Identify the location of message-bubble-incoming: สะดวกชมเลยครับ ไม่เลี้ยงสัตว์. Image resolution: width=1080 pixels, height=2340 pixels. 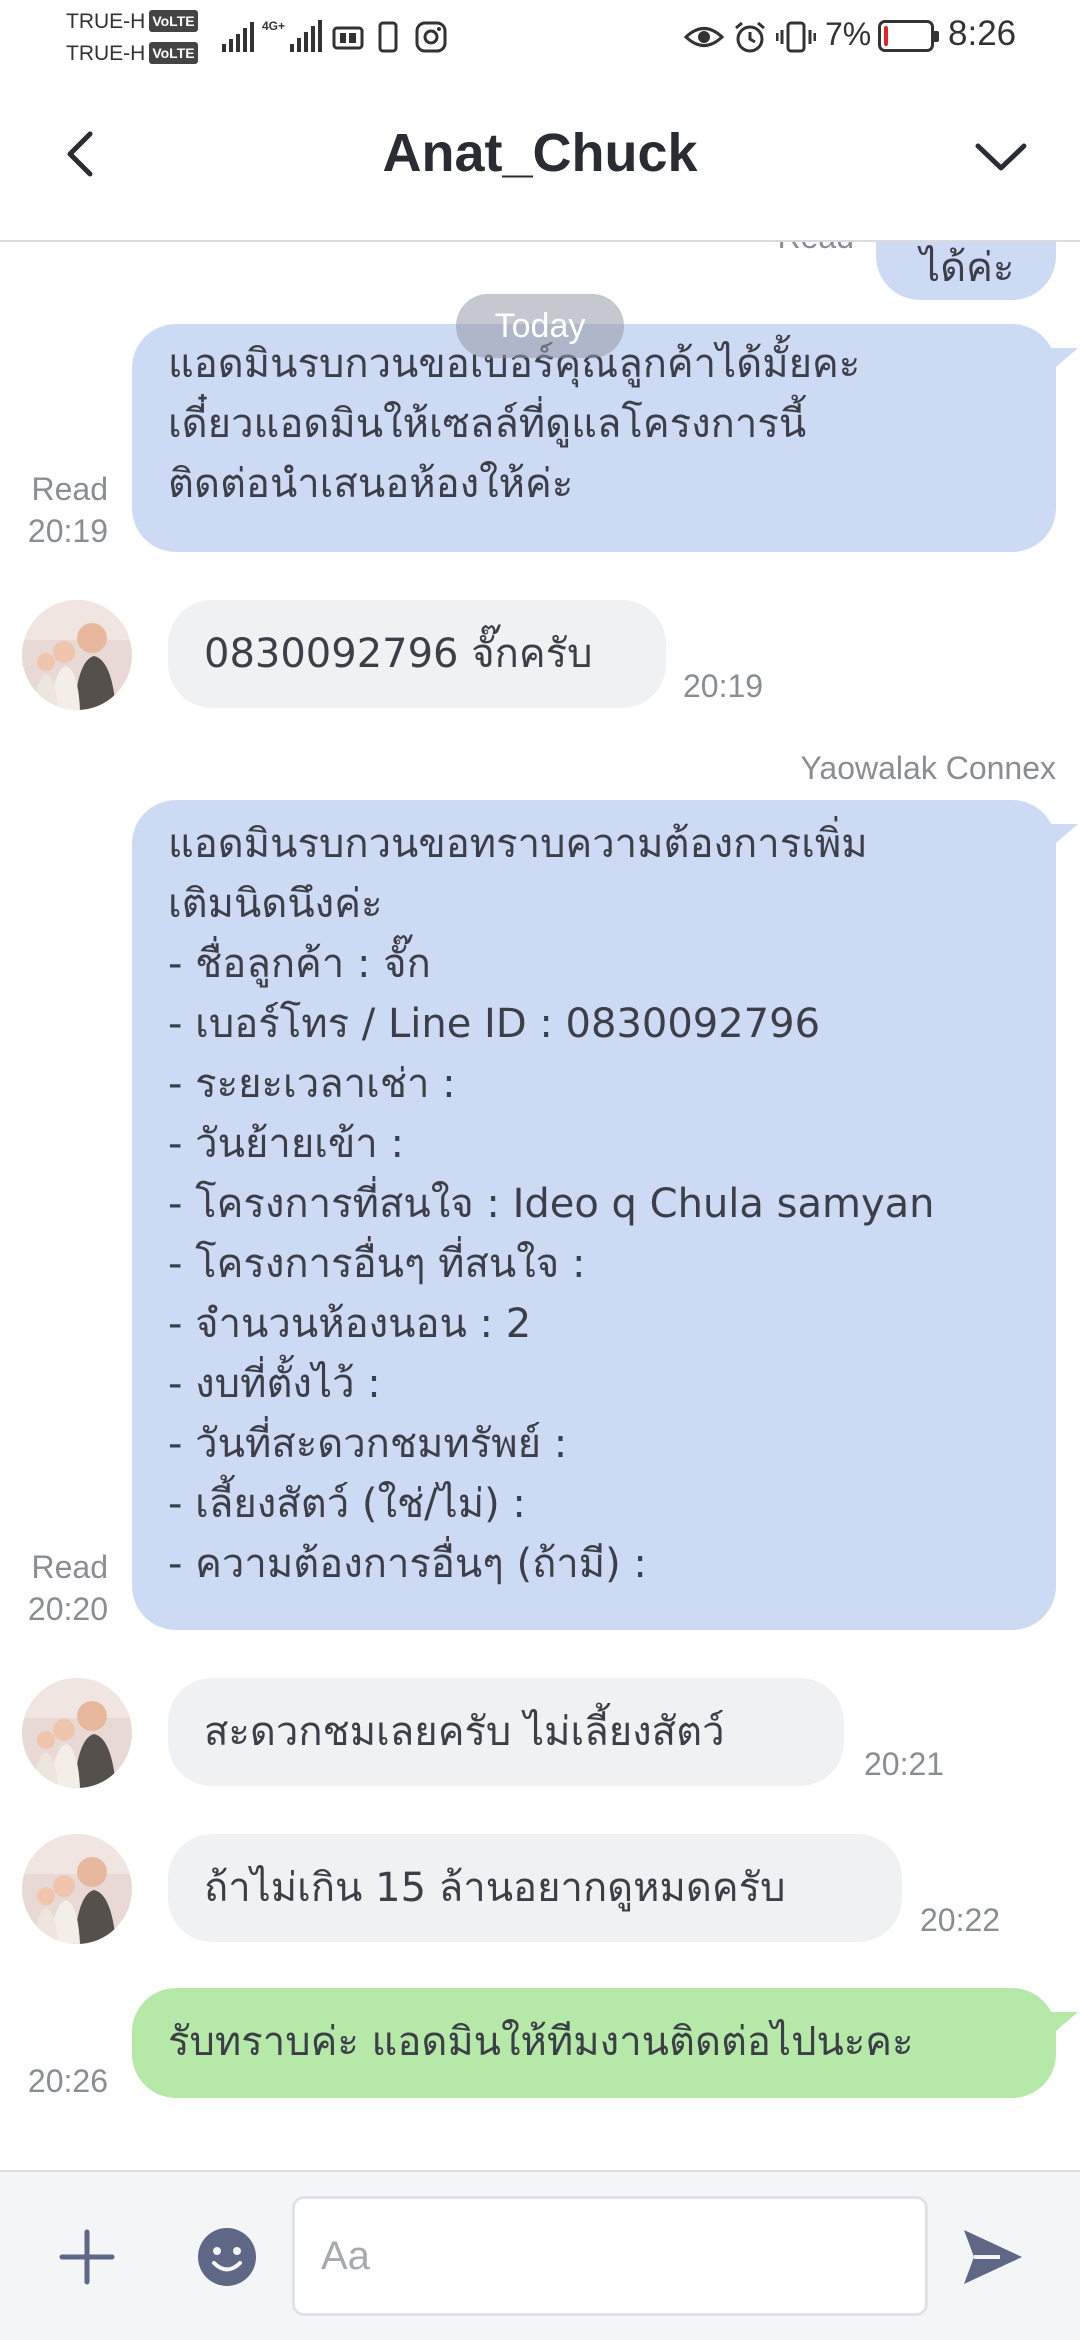
(506, 1732).